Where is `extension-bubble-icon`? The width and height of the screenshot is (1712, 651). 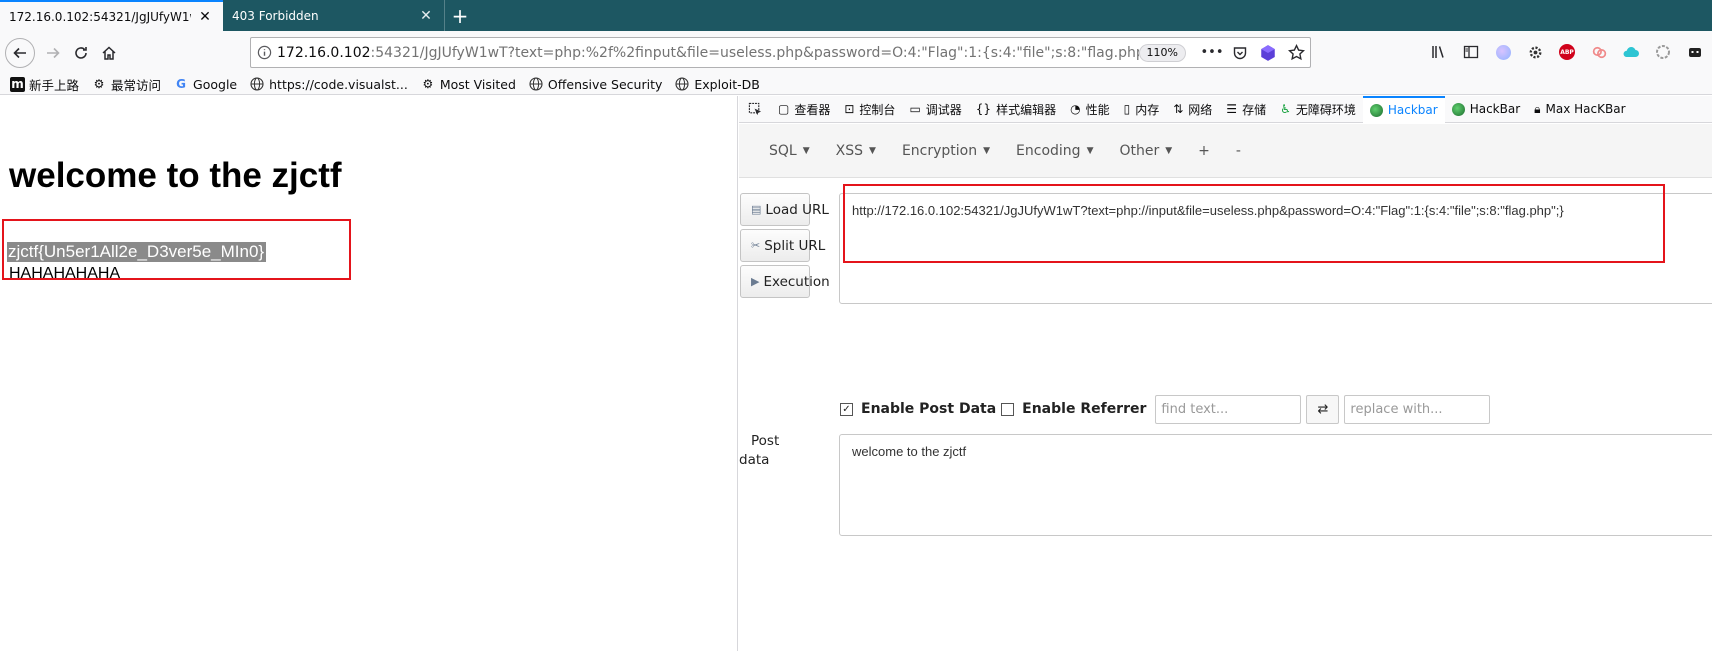 extension-bubble-icon is located at coordinates (1503, 52).